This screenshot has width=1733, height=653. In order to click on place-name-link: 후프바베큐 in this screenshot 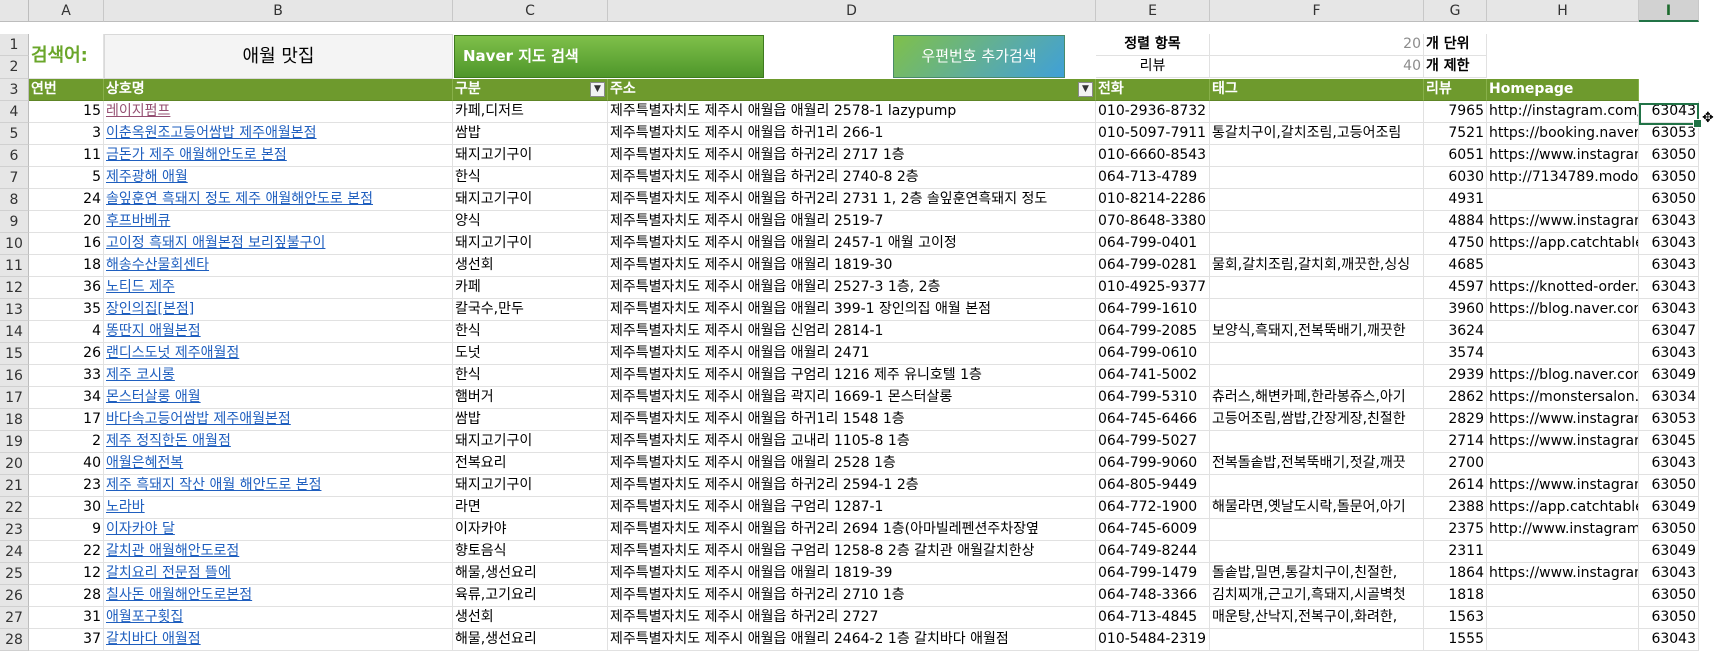, I will do `click(278, 222)`.